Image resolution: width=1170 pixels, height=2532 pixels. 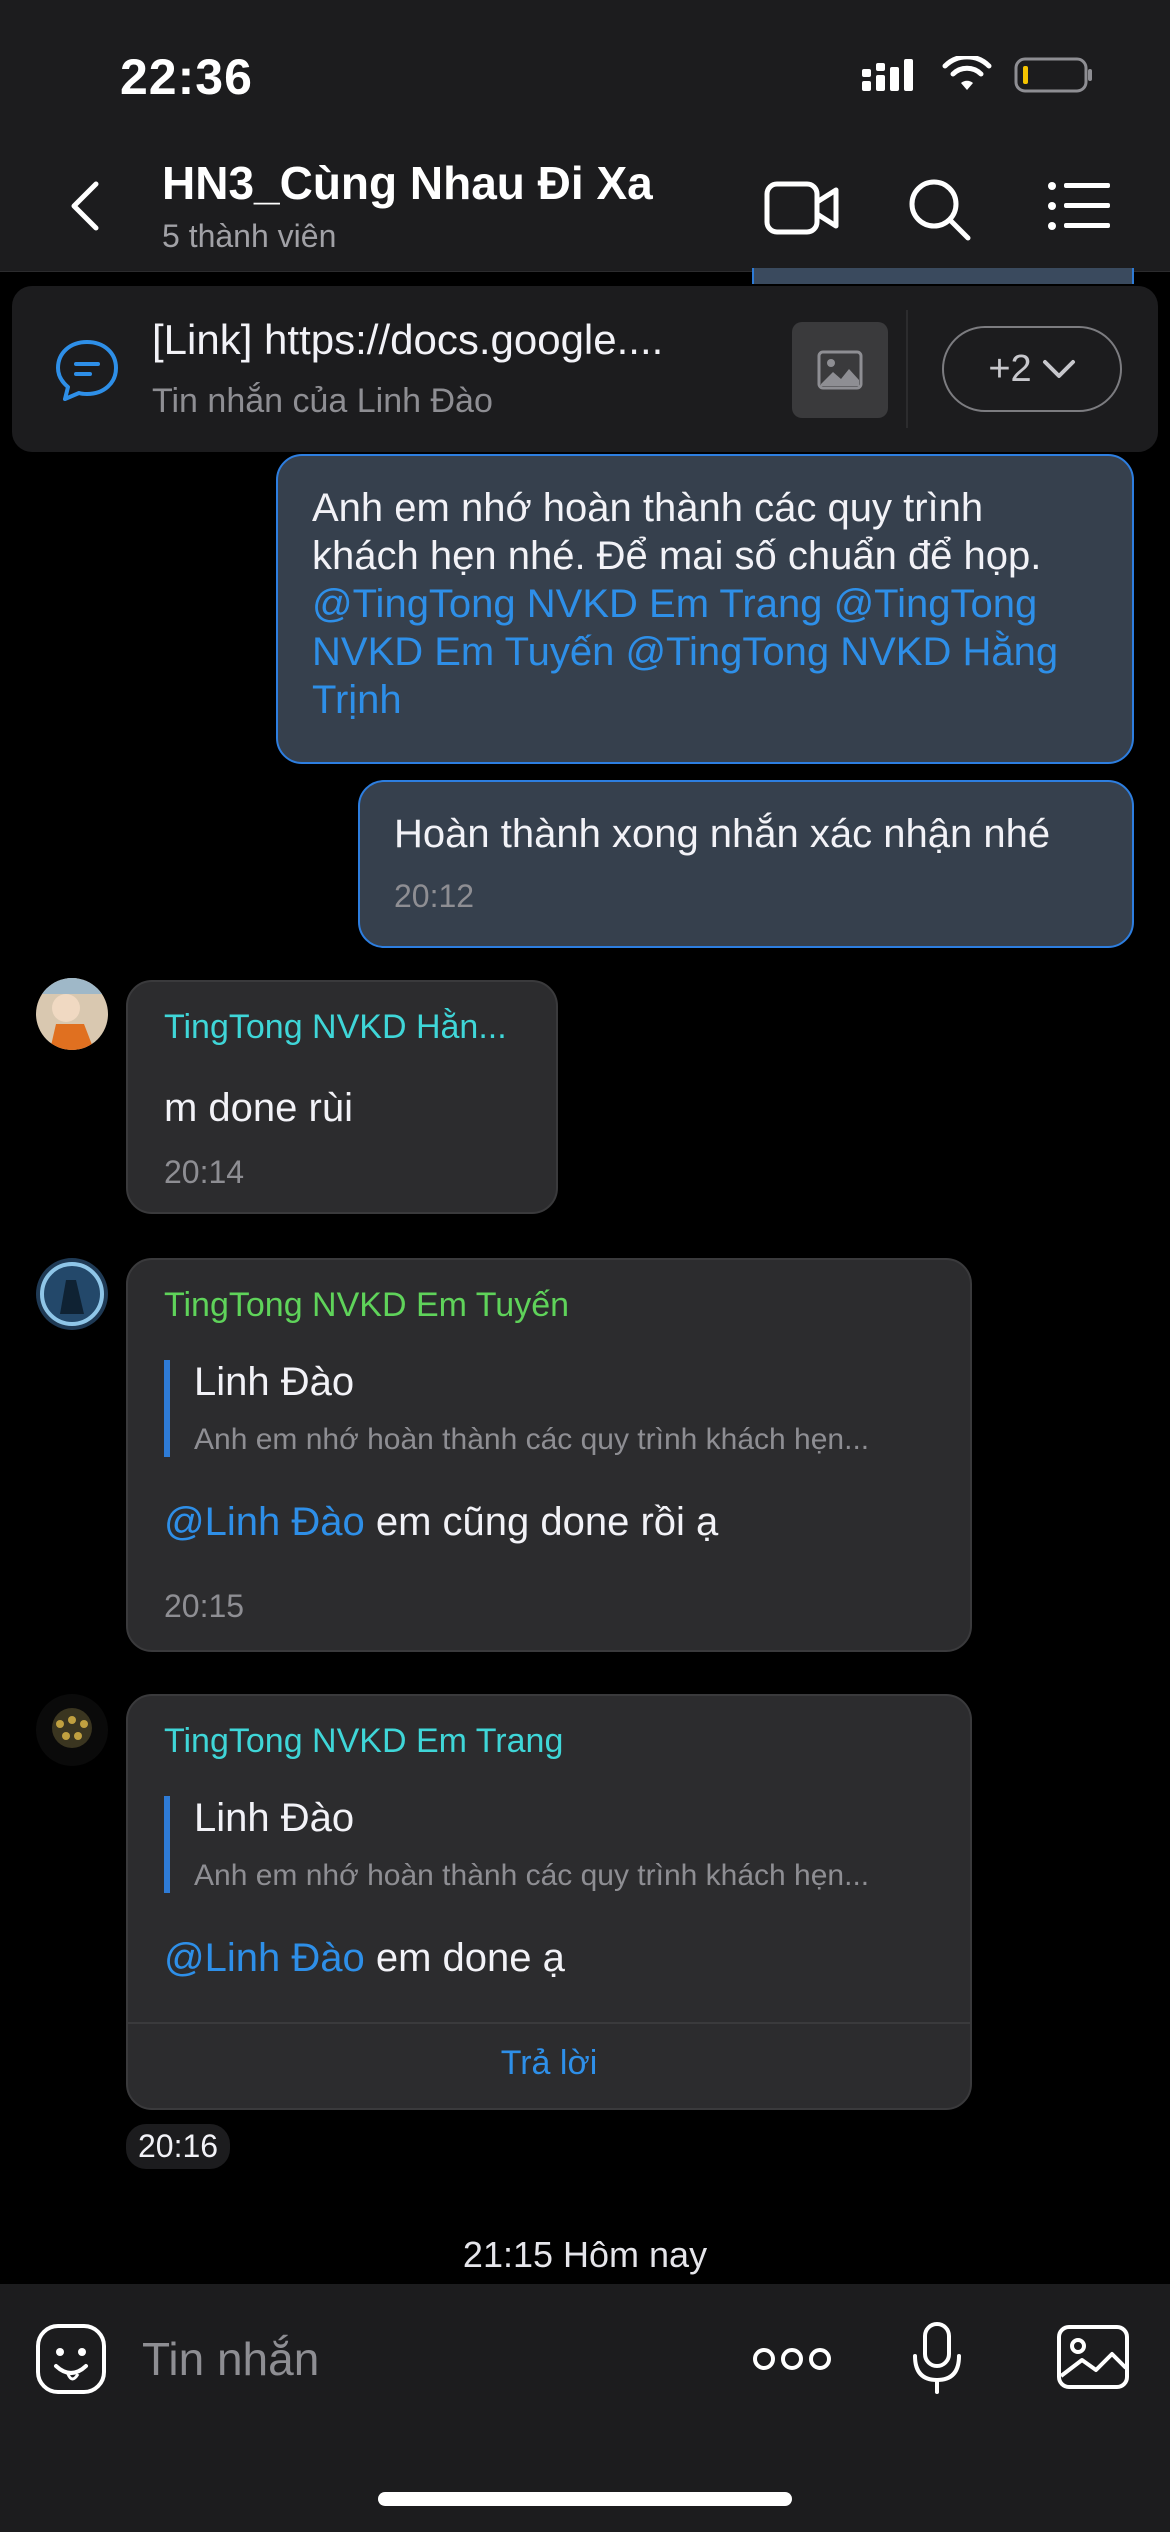 What do you see at coordinates (967, 73) in the screenshot?
I see `wifi-icon` at bounding box center [967, 73].